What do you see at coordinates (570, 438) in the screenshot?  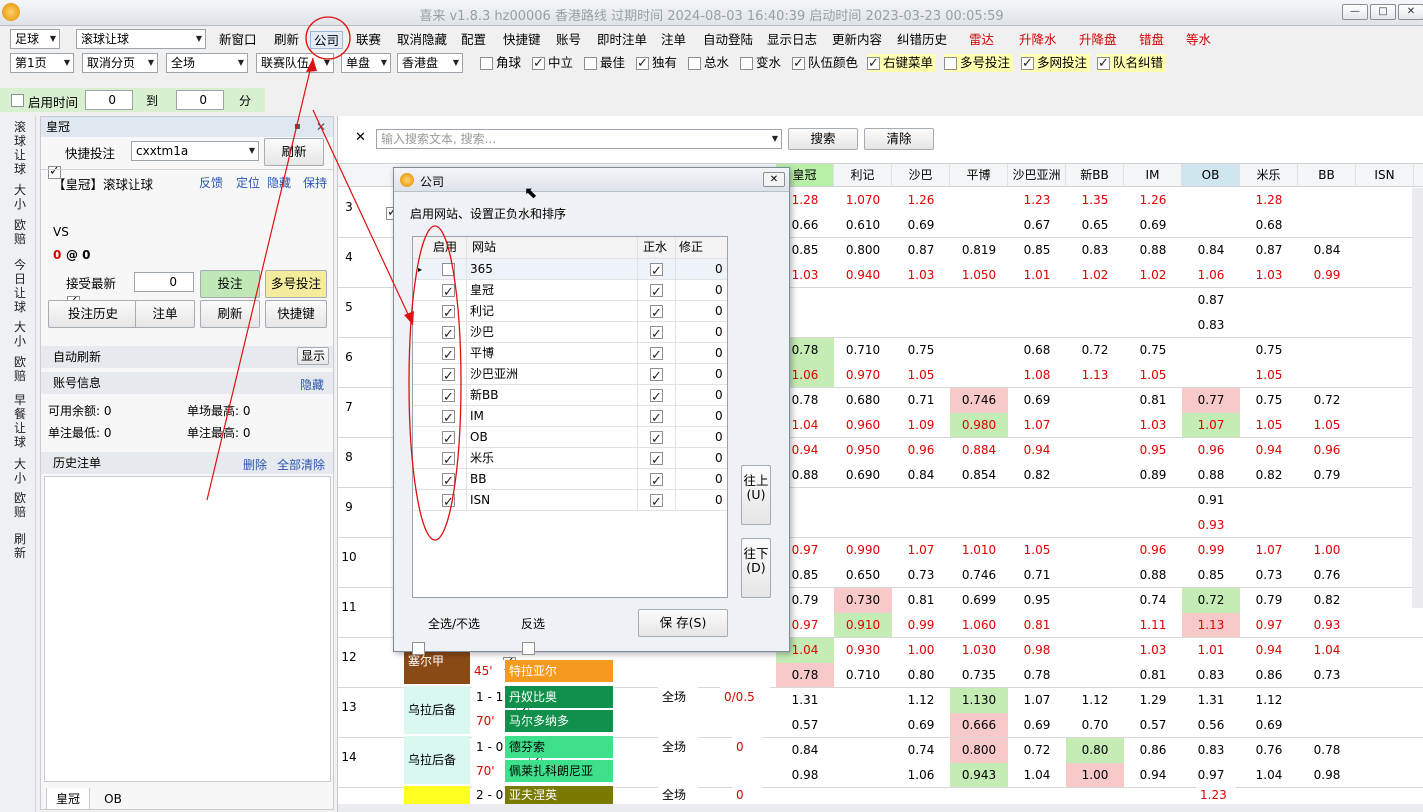 I see `site-row: OB 0` at bounding box center [570, 438].